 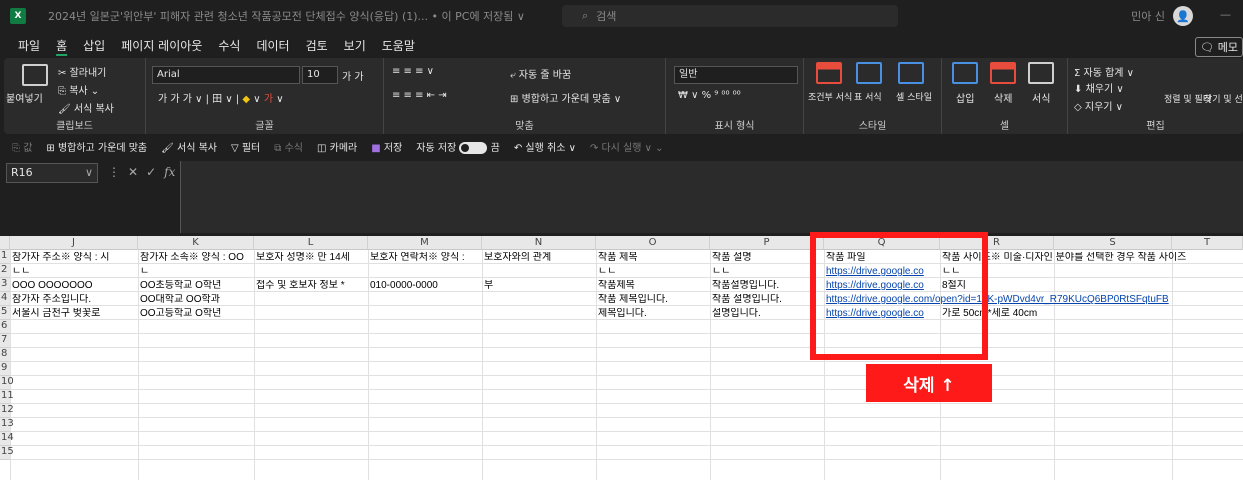 I want to click on cell-style-icon, so click(x=911, y=73).